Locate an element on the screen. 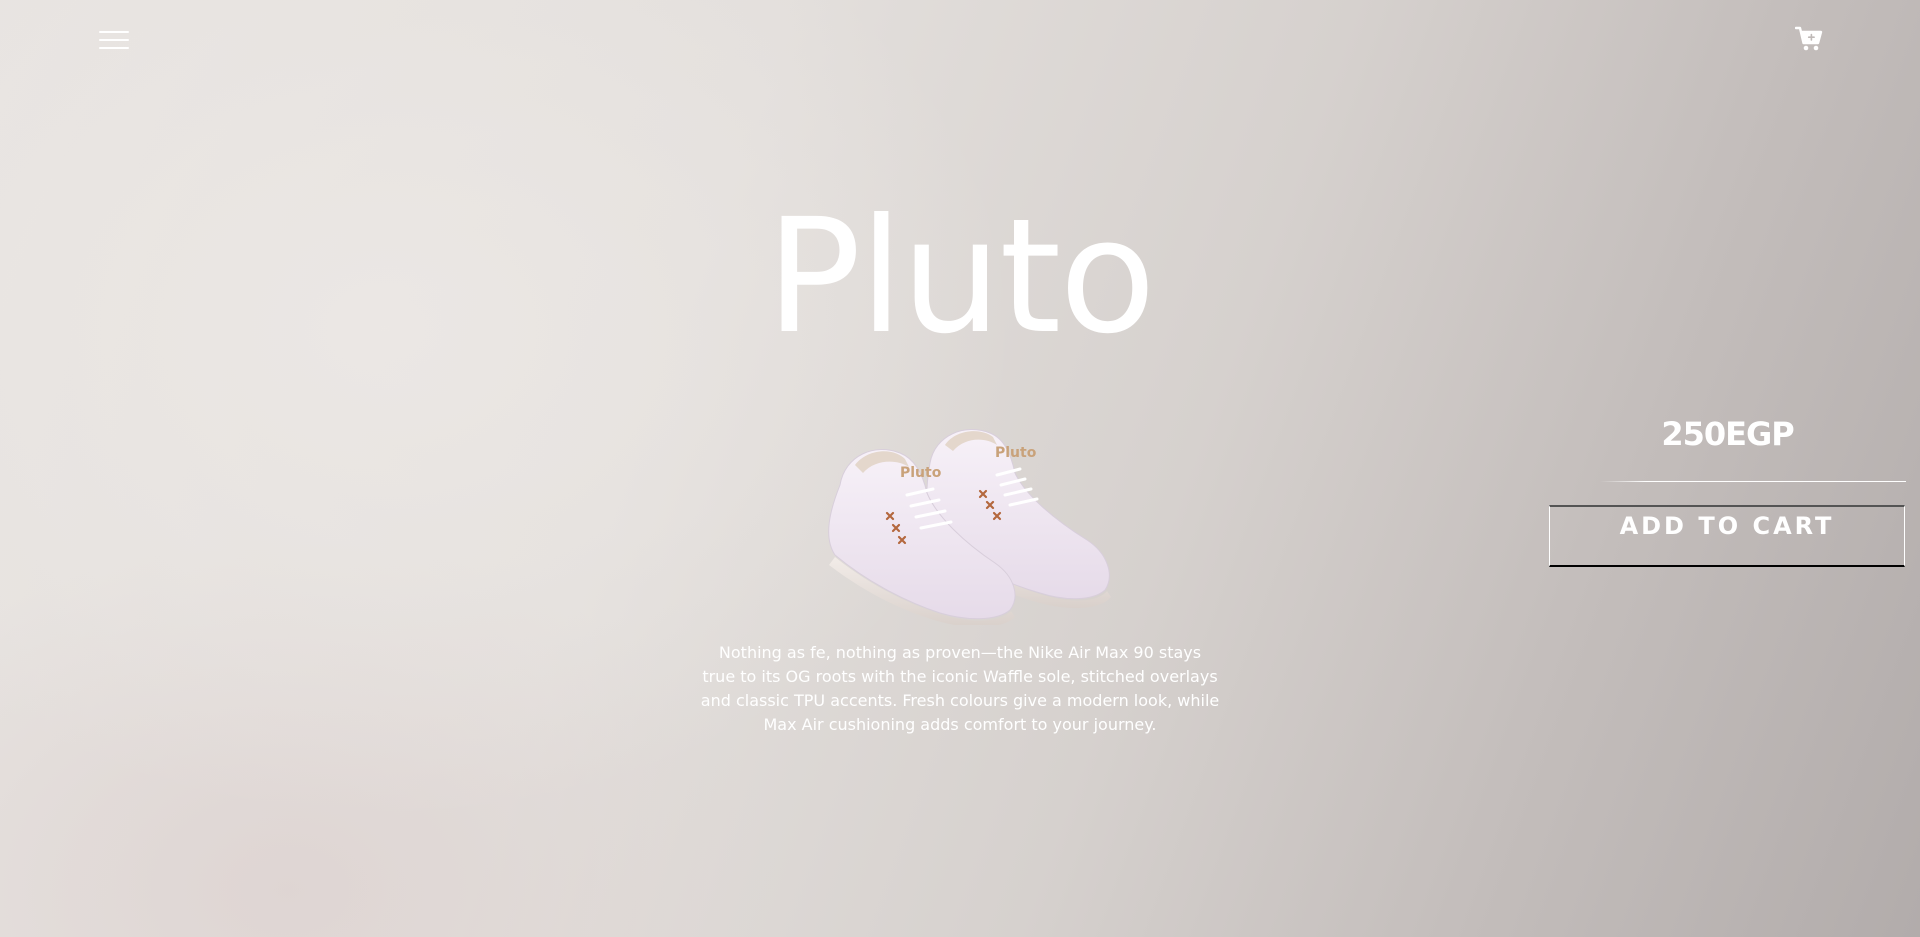  hamburger-menu-icon is located at coordinates (114, 32).